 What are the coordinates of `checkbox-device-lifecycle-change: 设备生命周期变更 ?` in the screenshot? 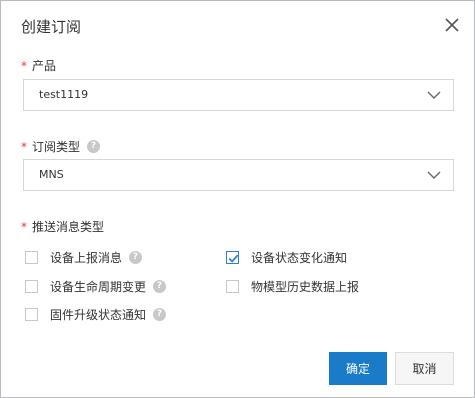 It's located at (96, 286).